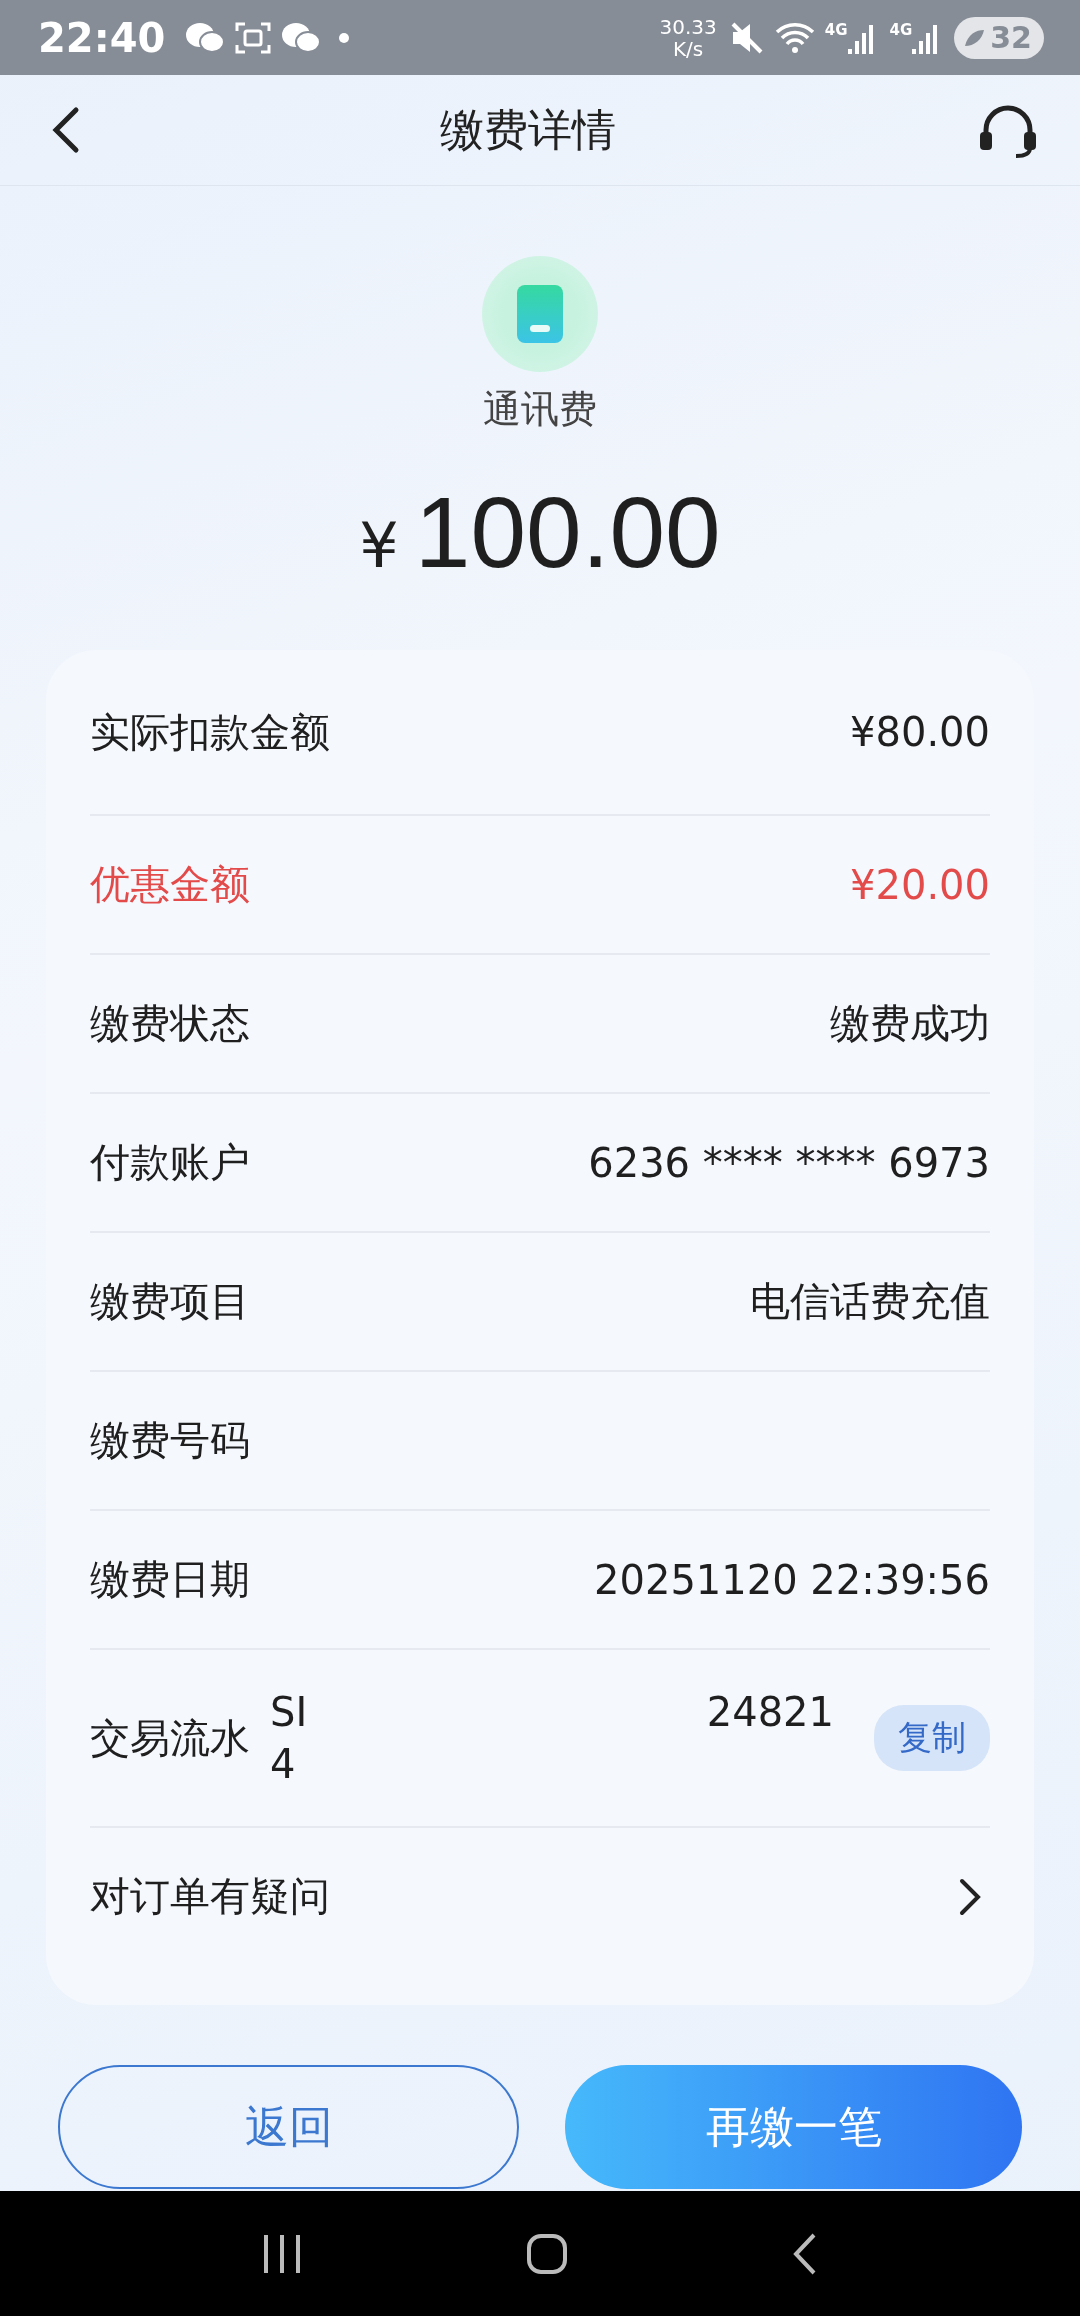  What do you see at coordinates (379, 545) in the screenshot?
I see `currency-symbol: ¥` at bounding box center [379, 545].